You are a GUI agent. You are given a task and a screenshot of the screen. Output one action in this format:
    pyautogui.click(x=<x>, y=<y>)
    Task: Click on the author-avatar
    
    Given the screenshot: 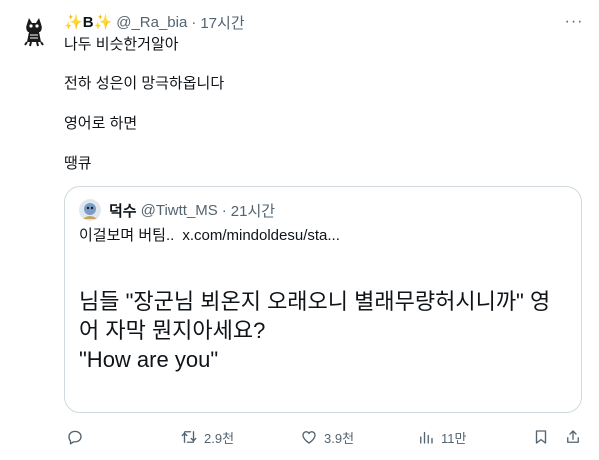 What is the action you would take?
    pyautogui.click(x=34, y=31)
    